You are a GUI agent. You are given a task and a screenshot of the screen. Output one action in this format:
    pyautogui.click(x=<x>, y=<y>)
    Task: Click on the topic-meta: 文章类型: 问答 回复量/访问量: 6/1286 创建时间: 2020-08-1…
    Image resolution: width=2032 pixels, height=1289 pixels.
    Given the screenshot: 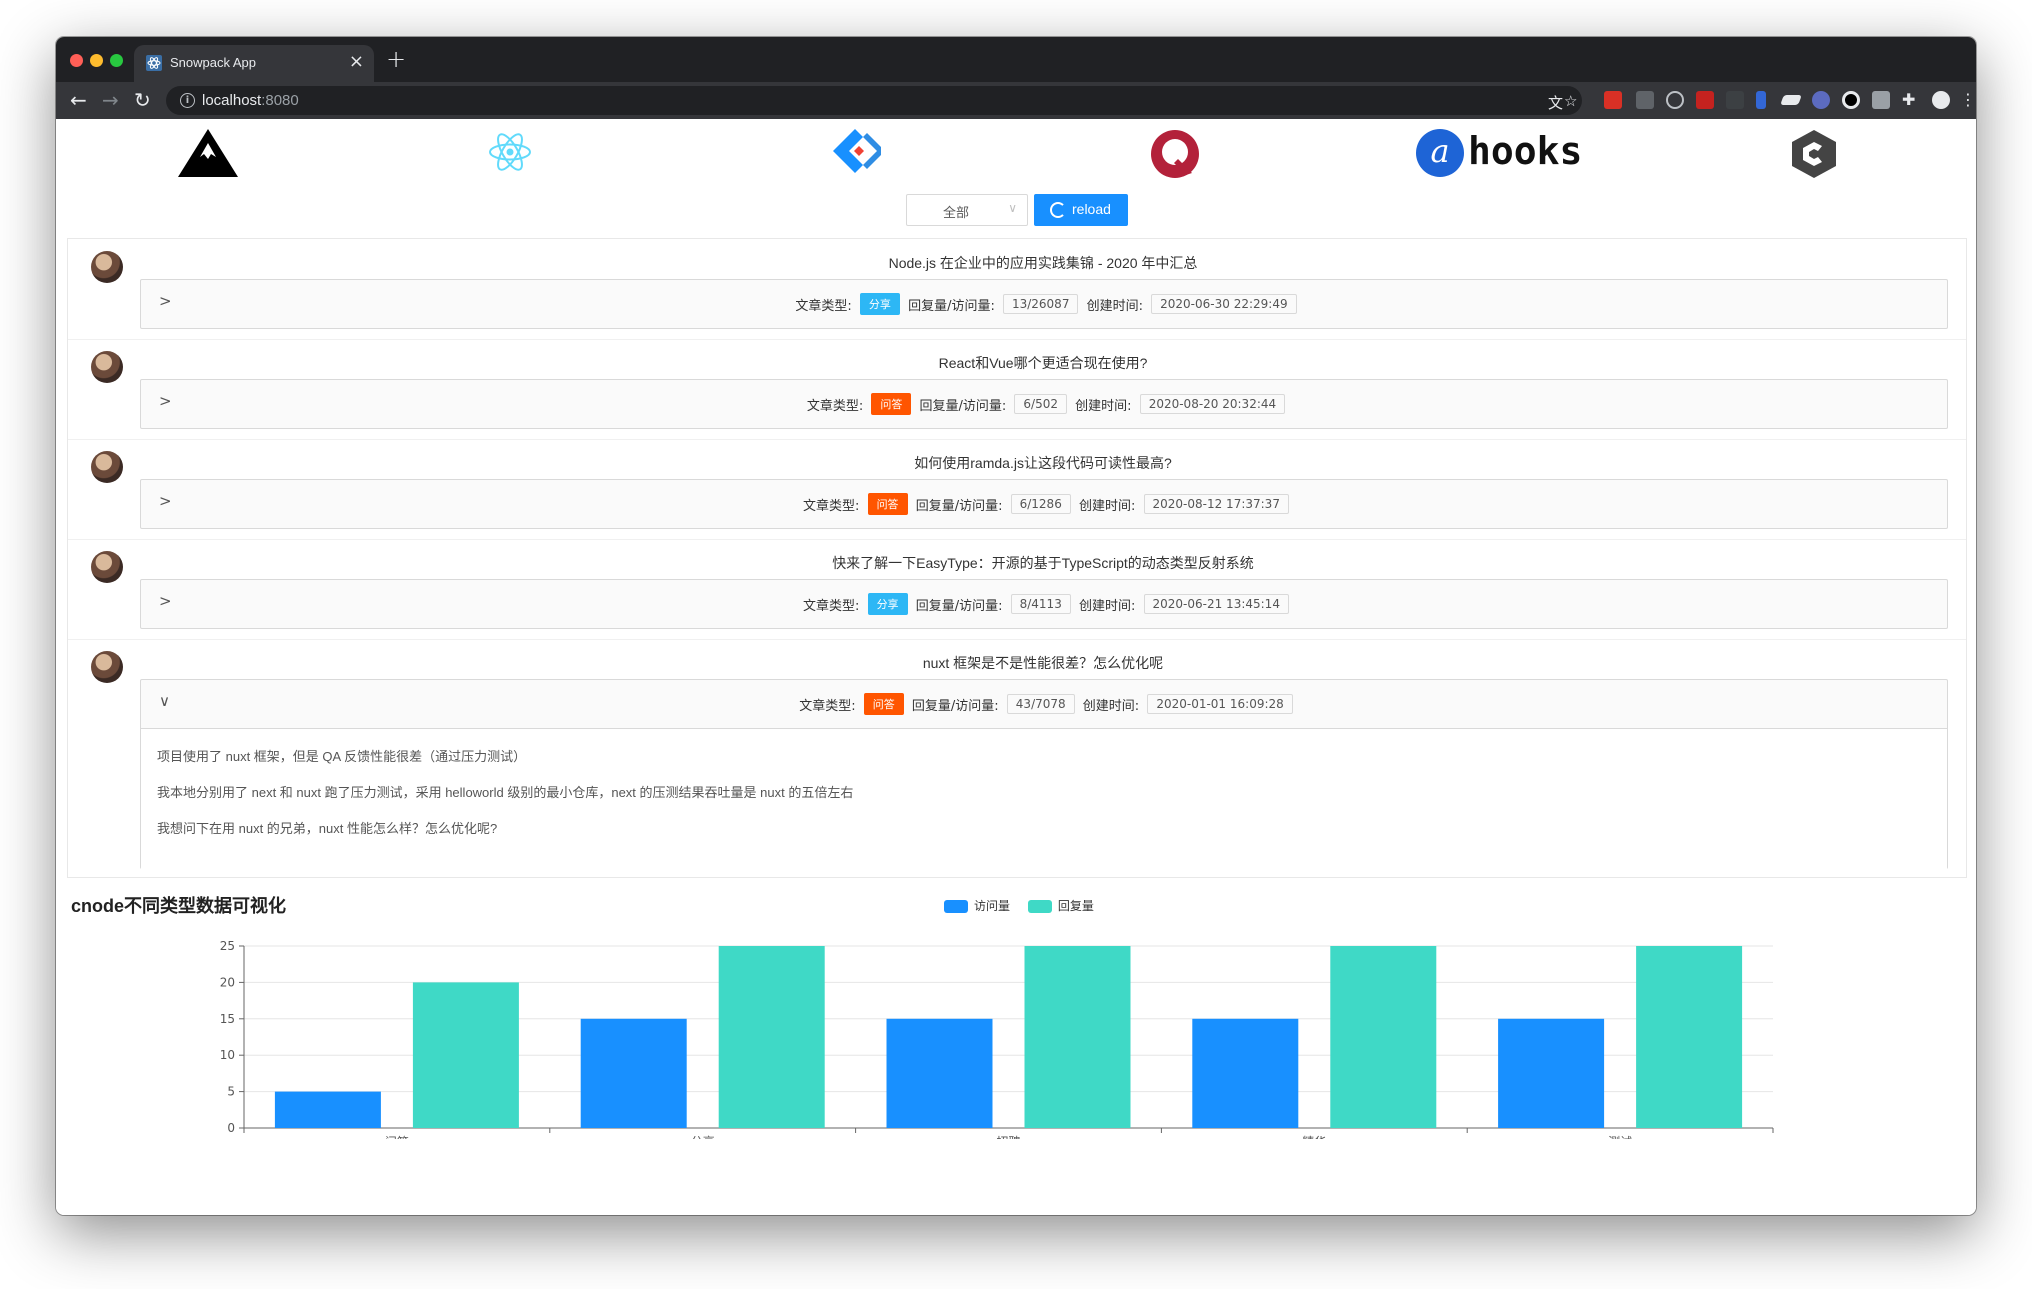 What is the action you would take?
    pyautogui.click(x=1044, y=504)
    